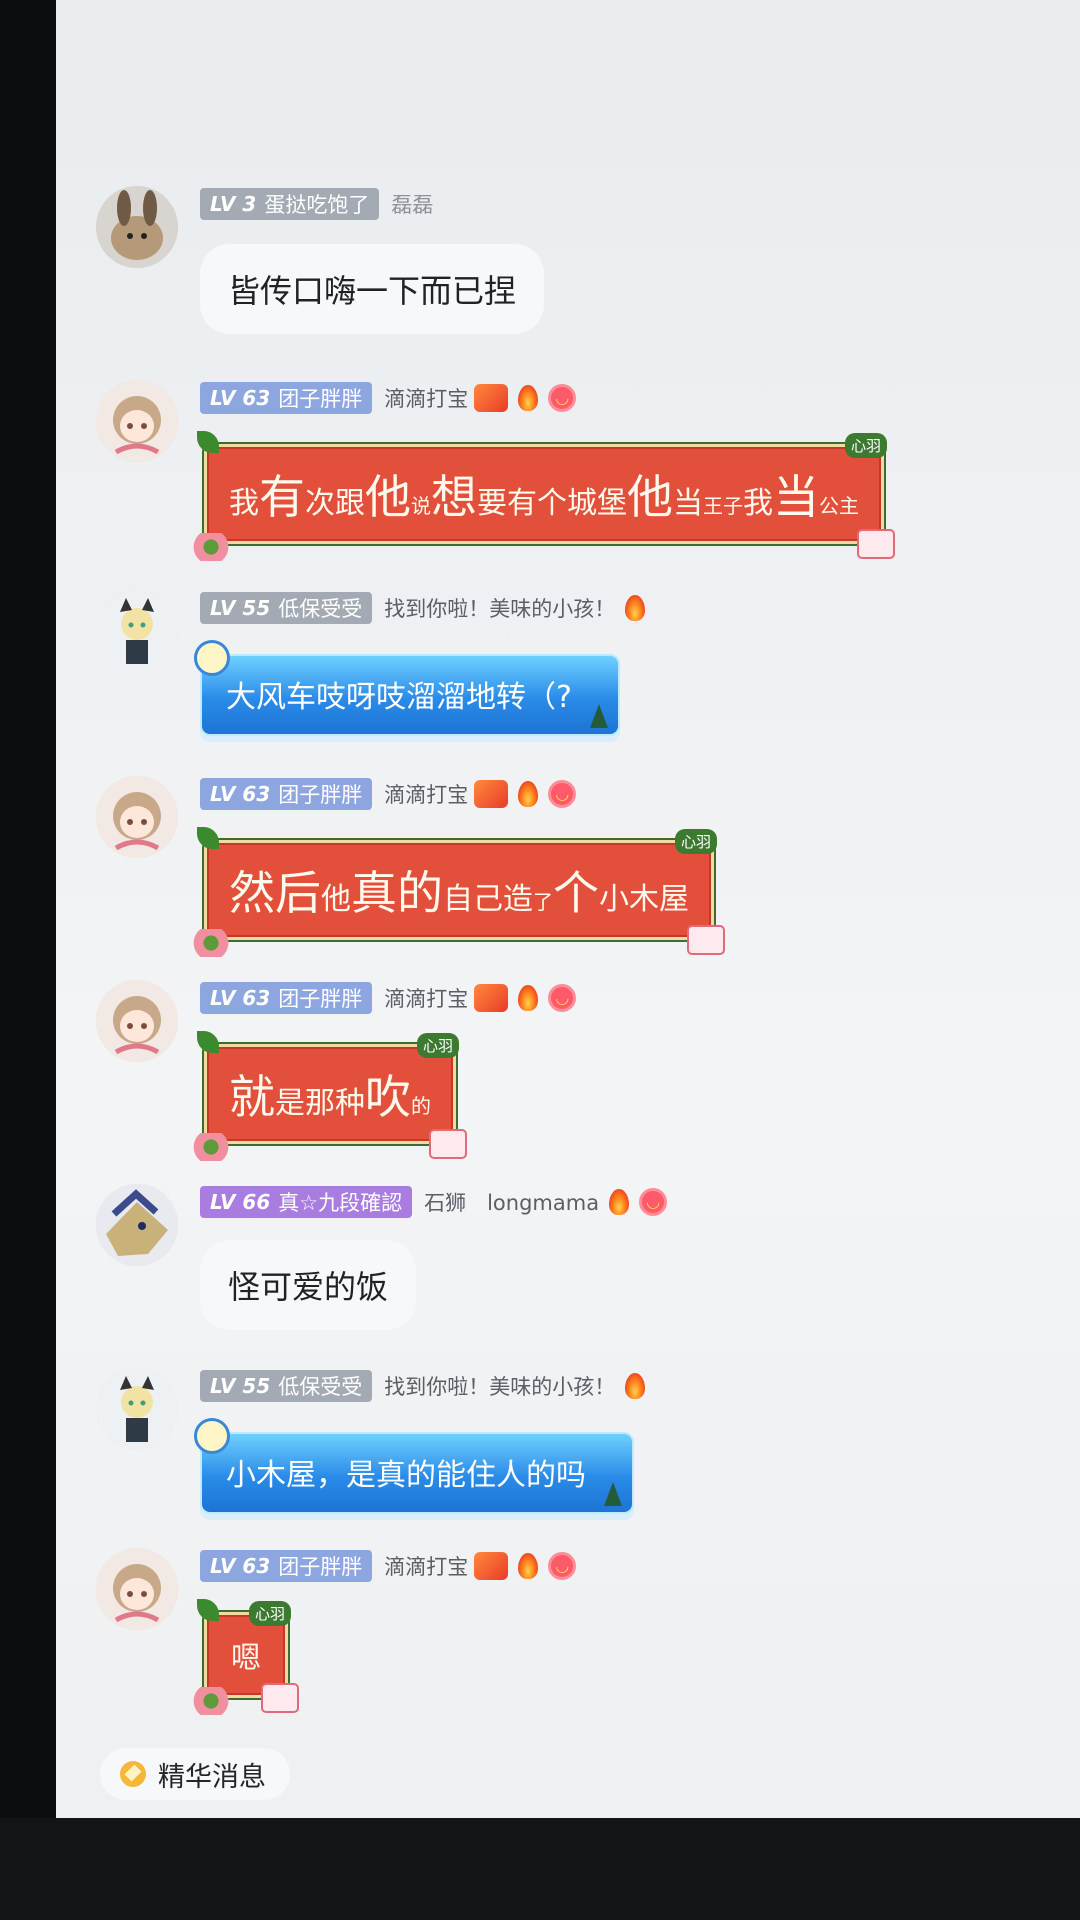 Image resolution: width=1080 pixels, height=1920 pixels. What do you see at coordinates (421, 1106) in the screenshot?
I see `message-text-segment: 的` at bounding box center [421, 1106].